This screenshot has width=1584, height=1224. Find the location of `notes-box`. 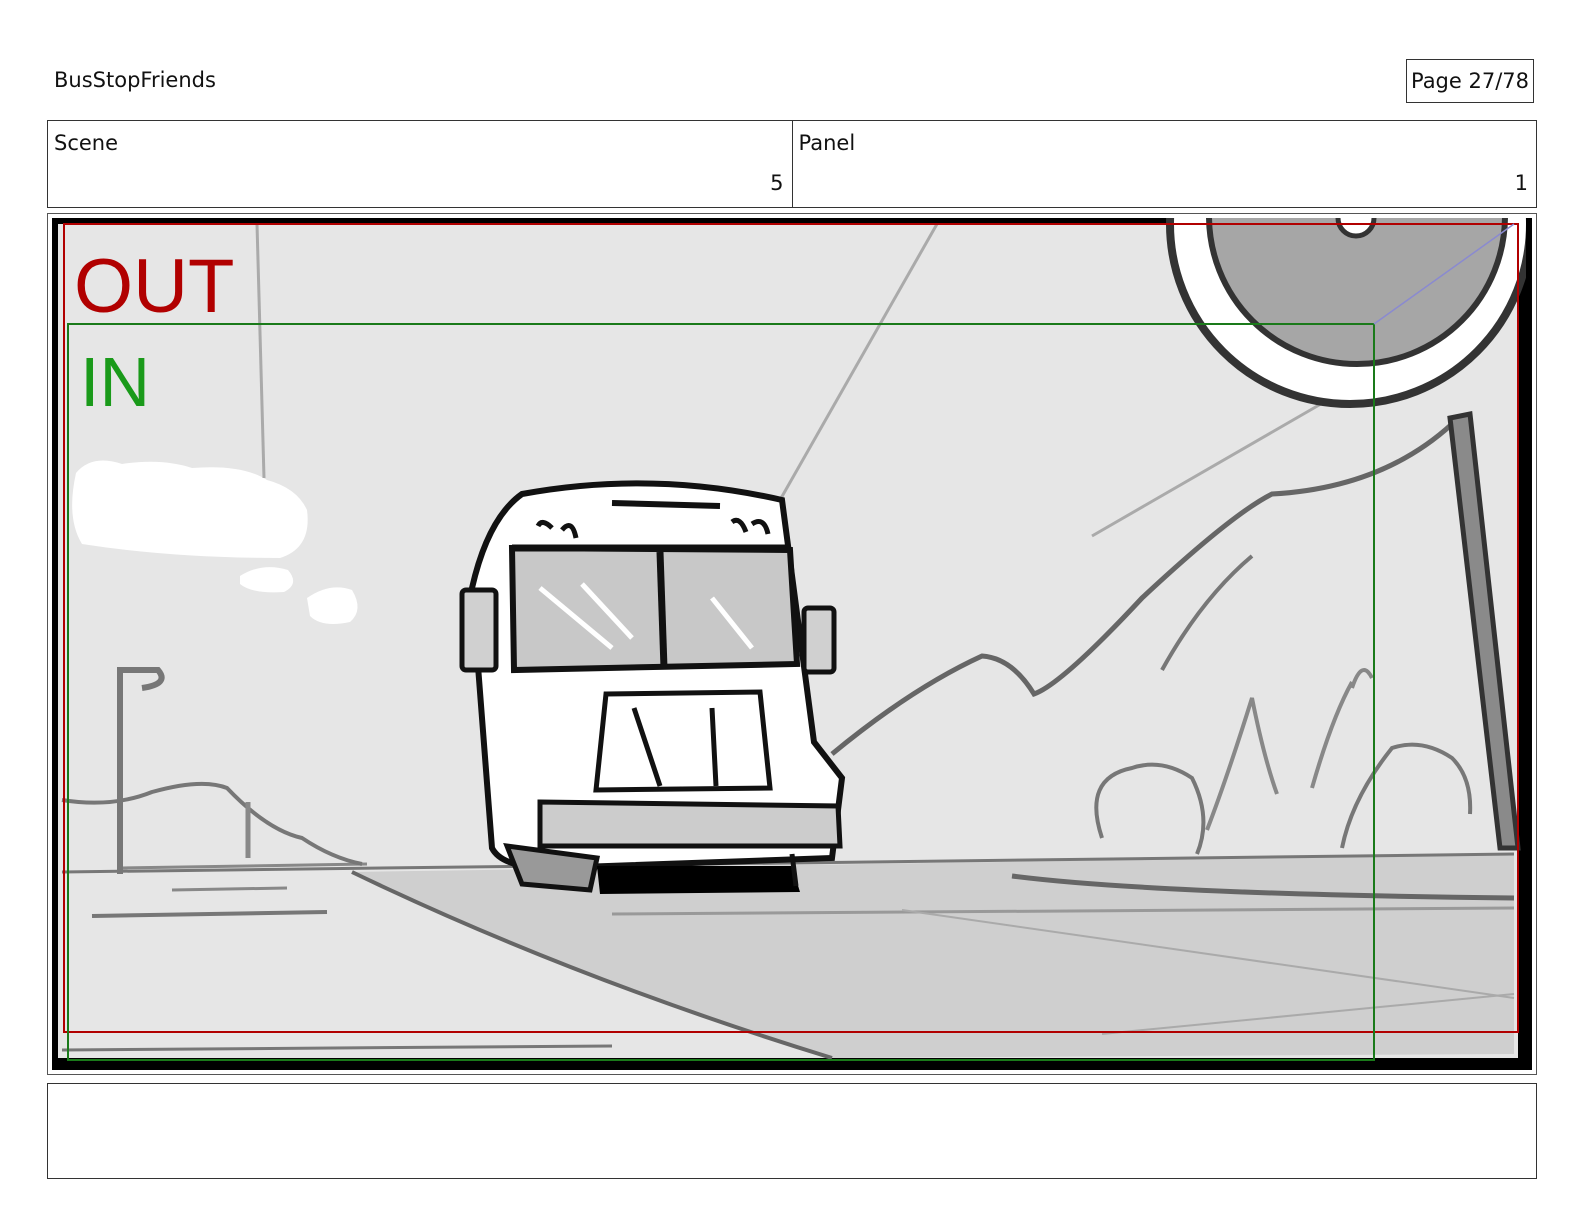

notes-box is located at coordinates (792, 1131).